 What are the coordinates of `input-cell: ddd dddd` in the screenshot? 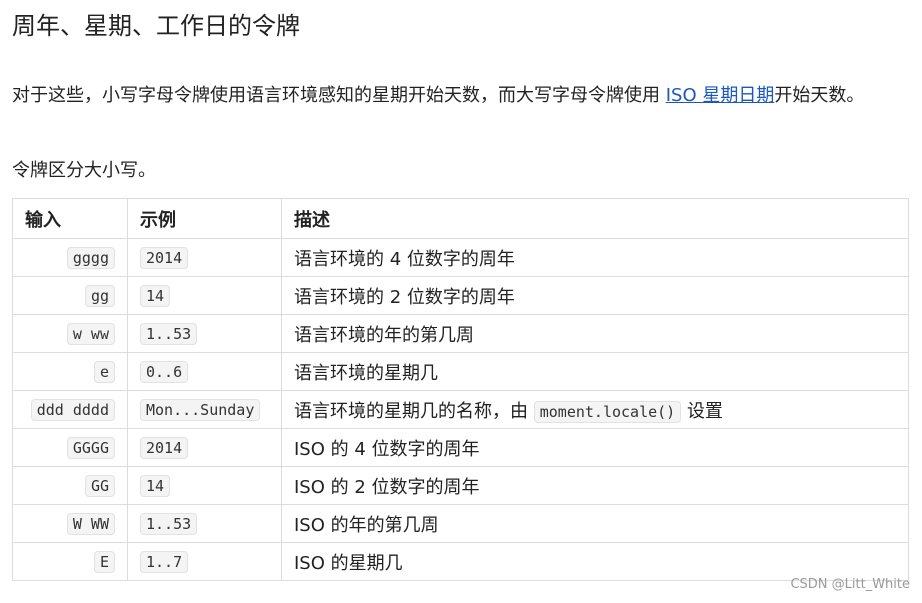 It's located at (70, 409).